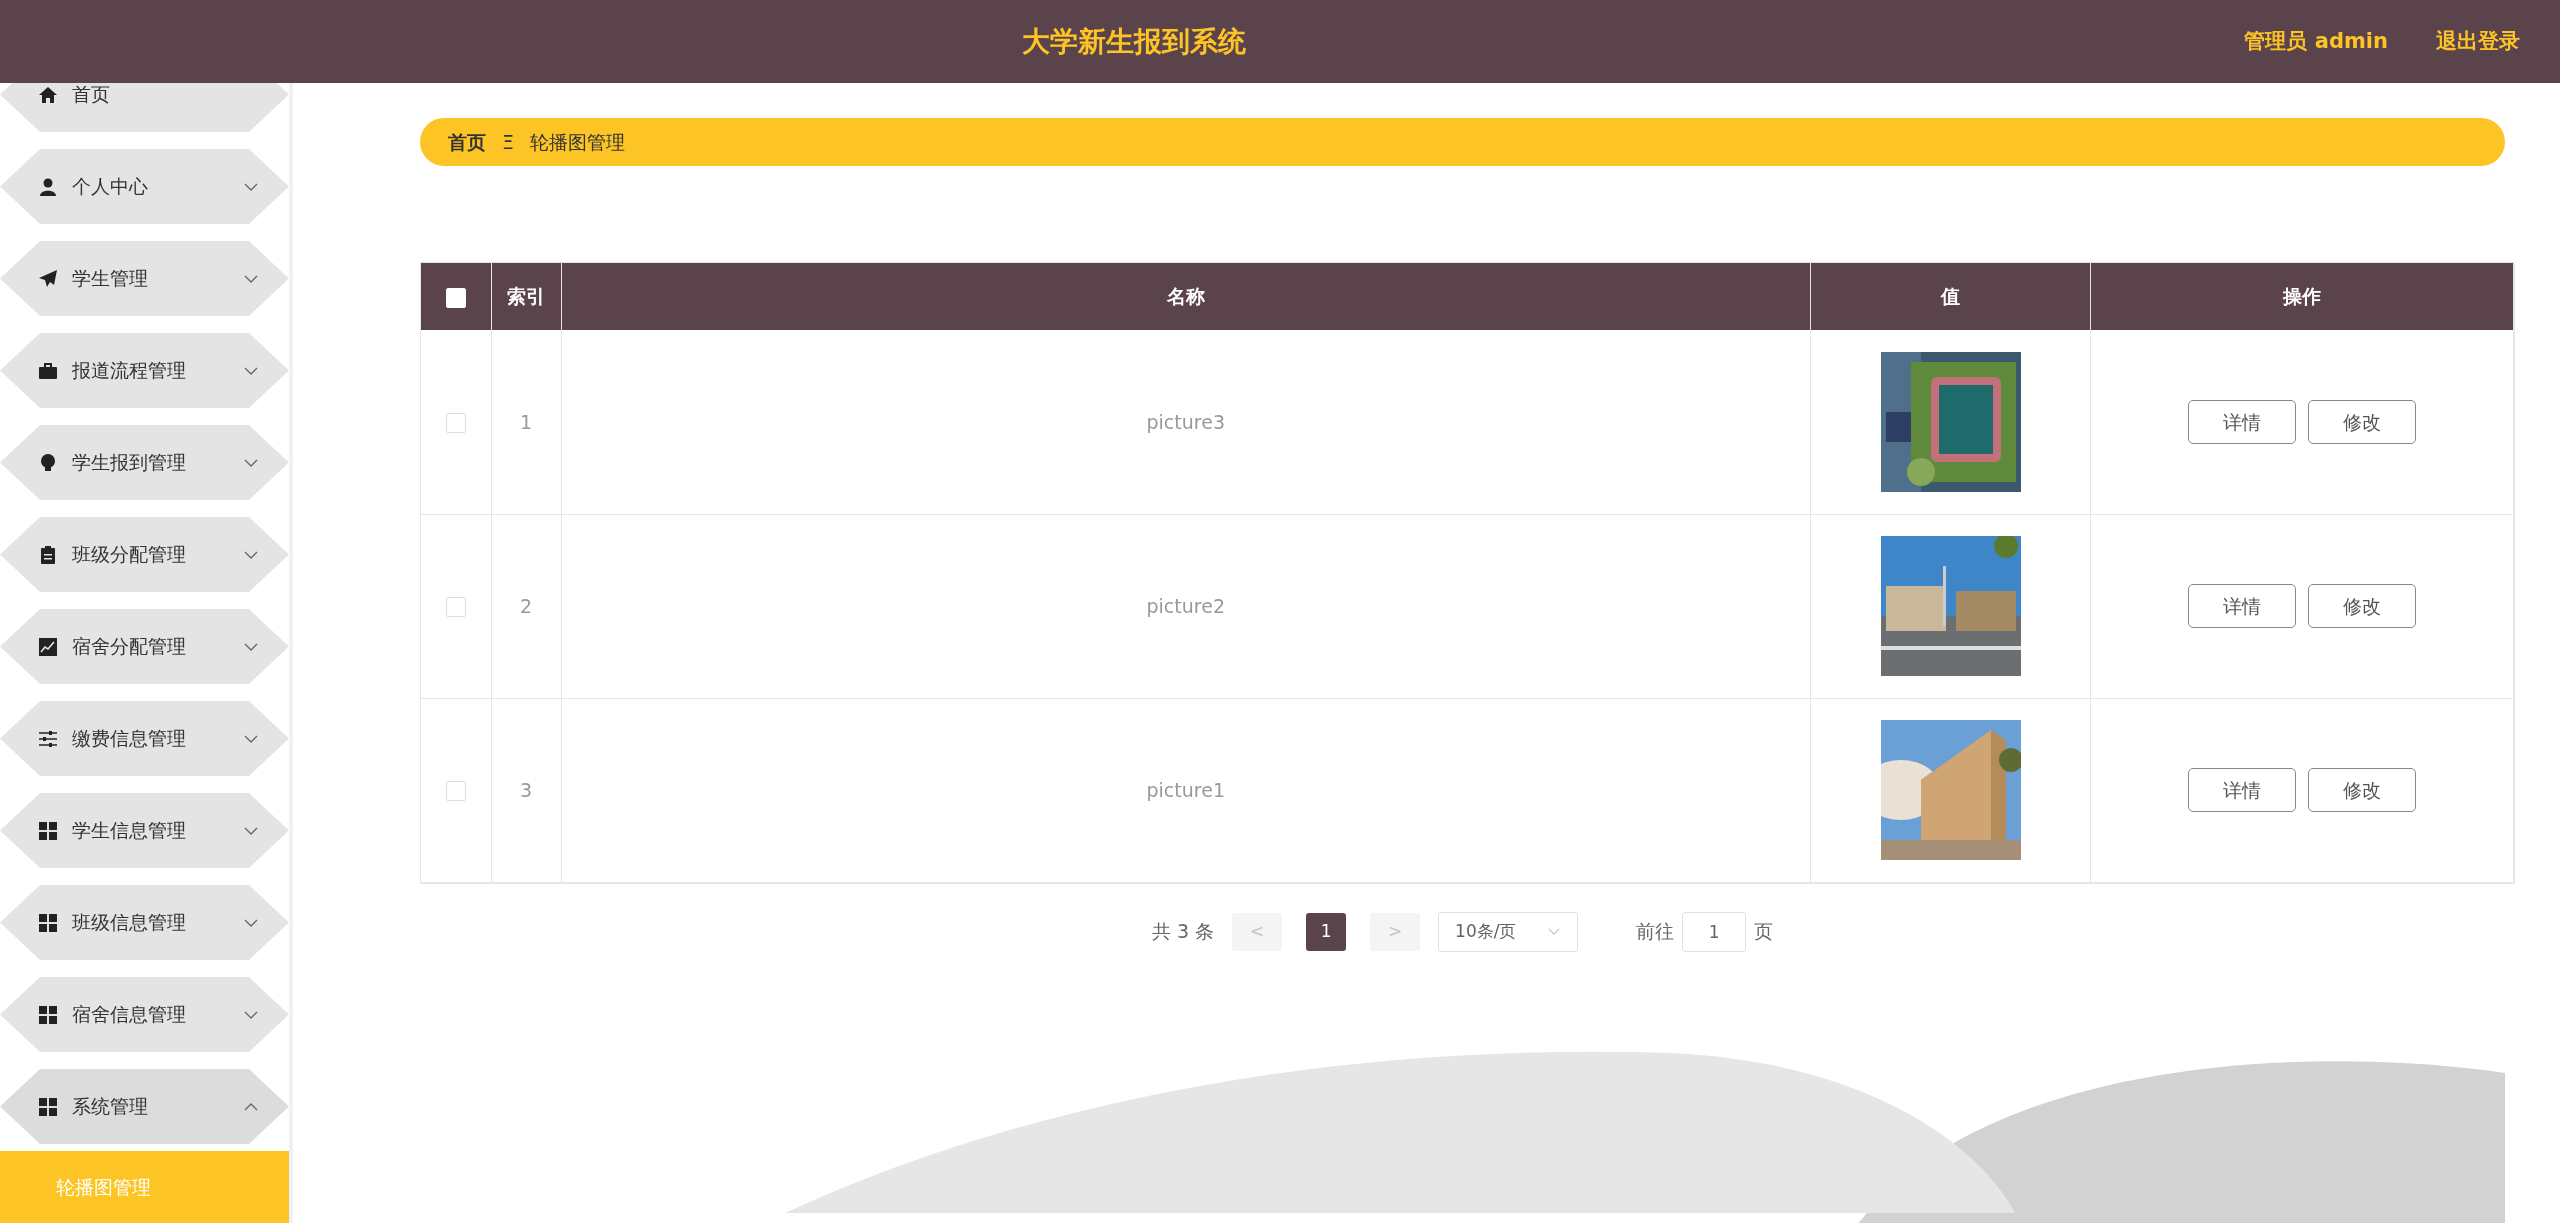  What do you see at coordinates (144, 1106) in the screenshot?
I see `sidebar-item: 系统管理` at bounding box center [144, 1106].